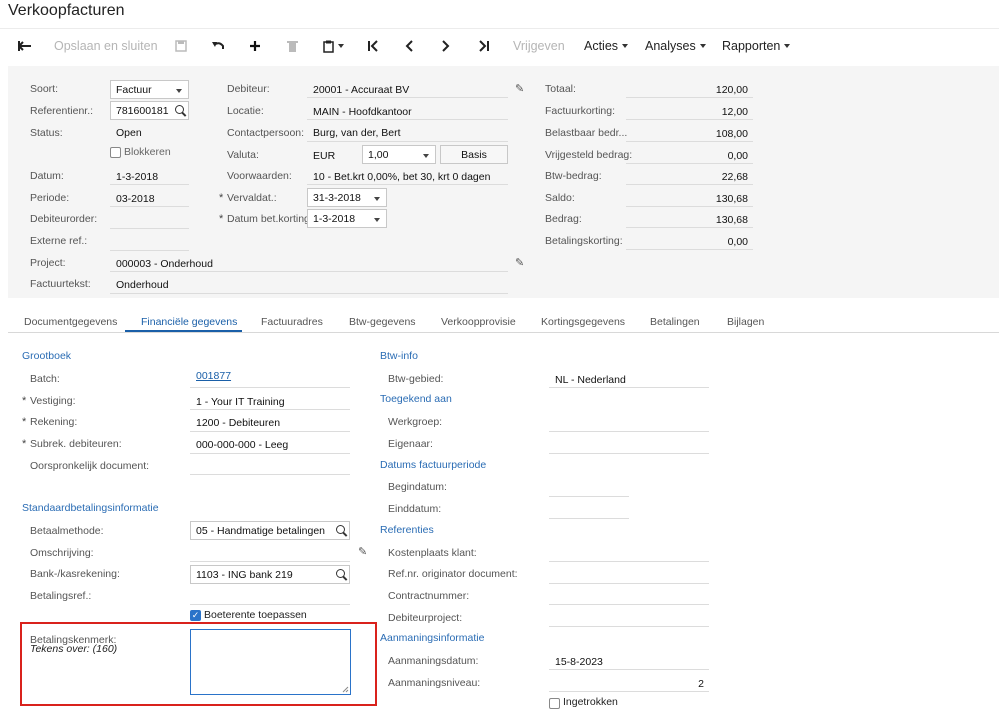 The image size is (999, 719). I want to click on betaalmethode-input: 05 - Handmatige betalingen, so click(270, 530).